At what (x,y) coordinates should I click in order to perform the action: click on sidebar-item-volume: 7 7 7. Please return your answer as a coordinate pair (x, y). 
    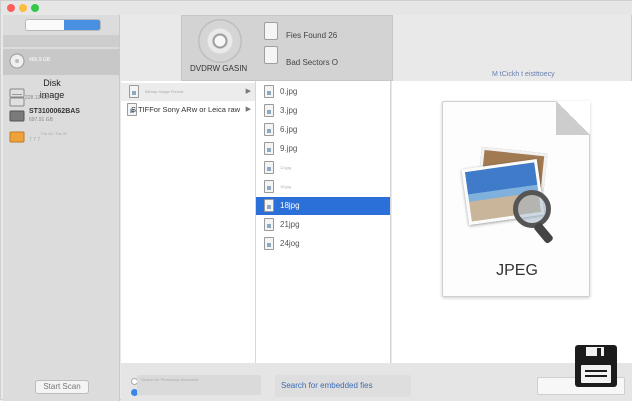
    Looking at the image, I should click on (61, 138).